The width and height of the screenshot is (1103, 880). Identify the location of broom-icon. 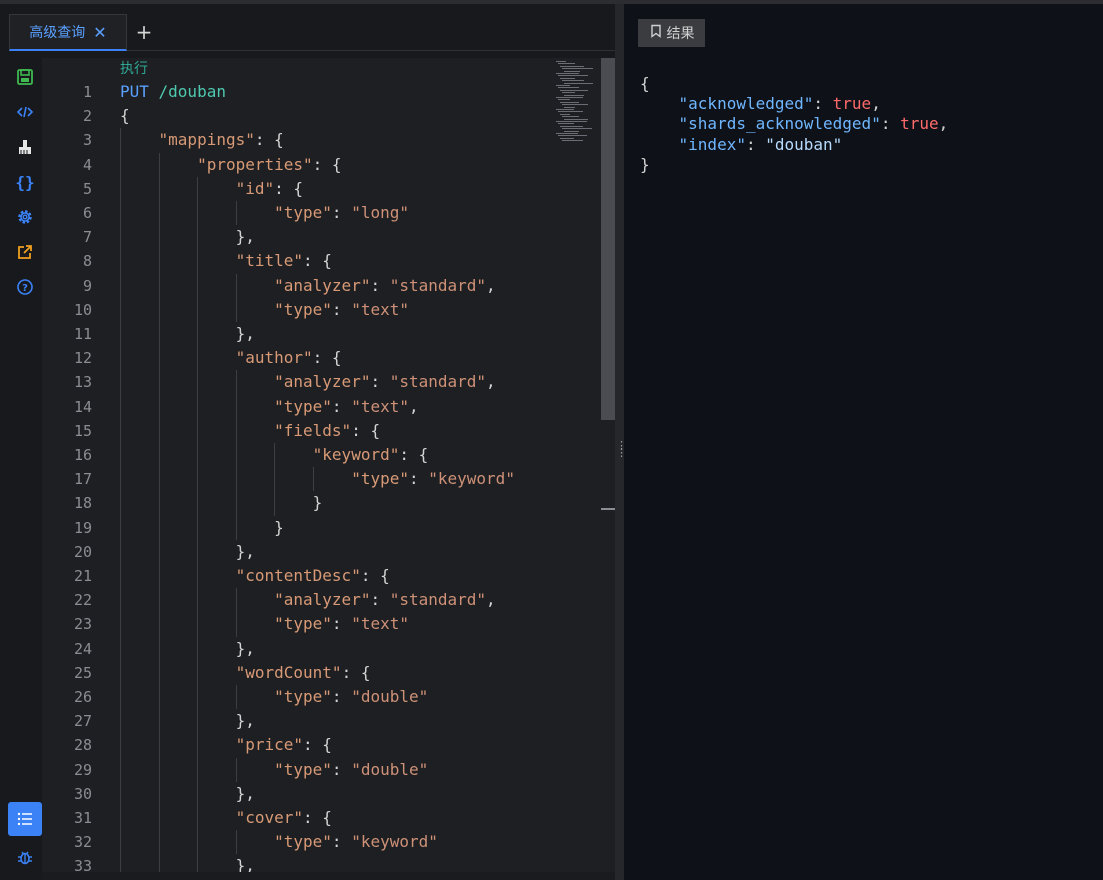
(25, 147).